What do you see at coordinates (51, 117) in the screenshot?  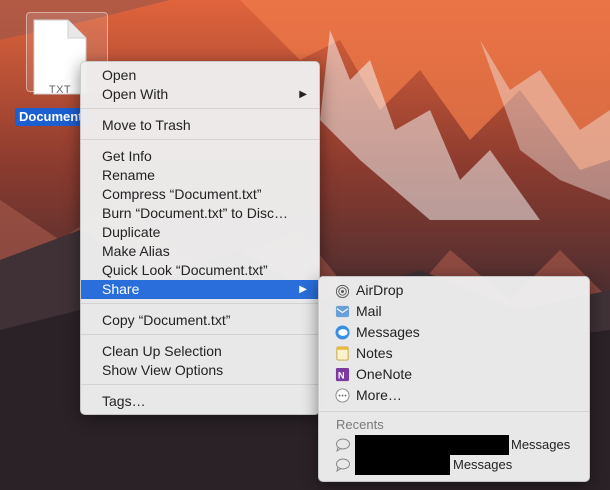 I see `file-name-label: Document` at bounding box center [51, 117].